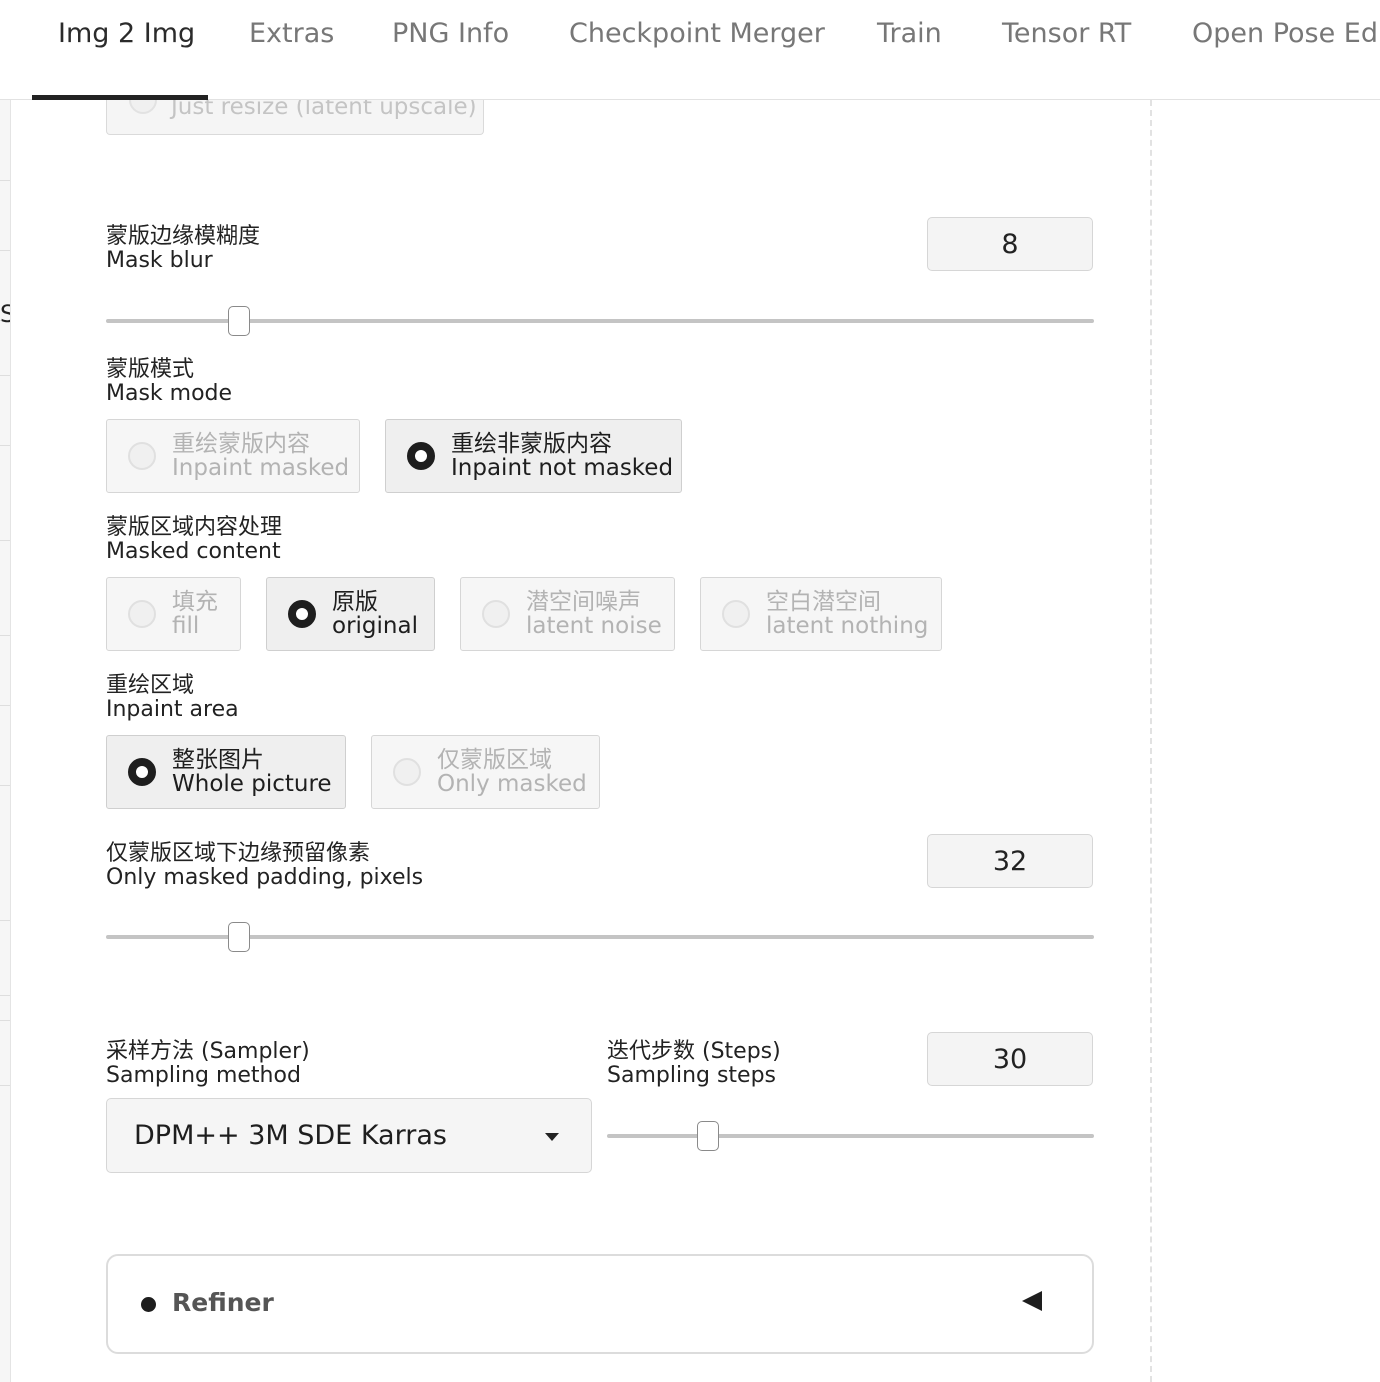  What do you see at coordinates (850, 1136) in the screenshot?
I see `steps-slider-track` at bounding box center [850, 1136].